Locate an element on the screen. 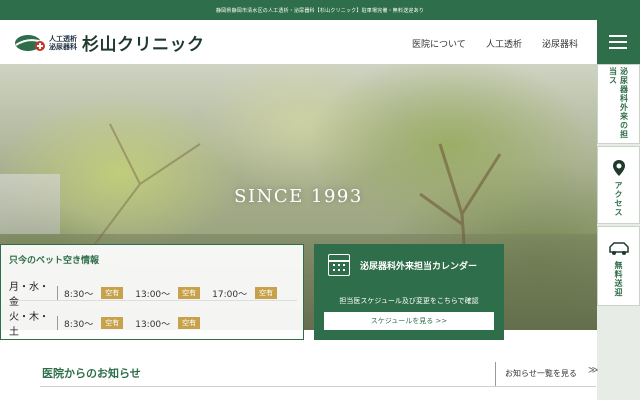 Image resolution: width=640 pixels, height=400 pixels. news-section: 医院からのお知らせ お知らせ一覧を見る ≫ is located at coordinates (299, 370).